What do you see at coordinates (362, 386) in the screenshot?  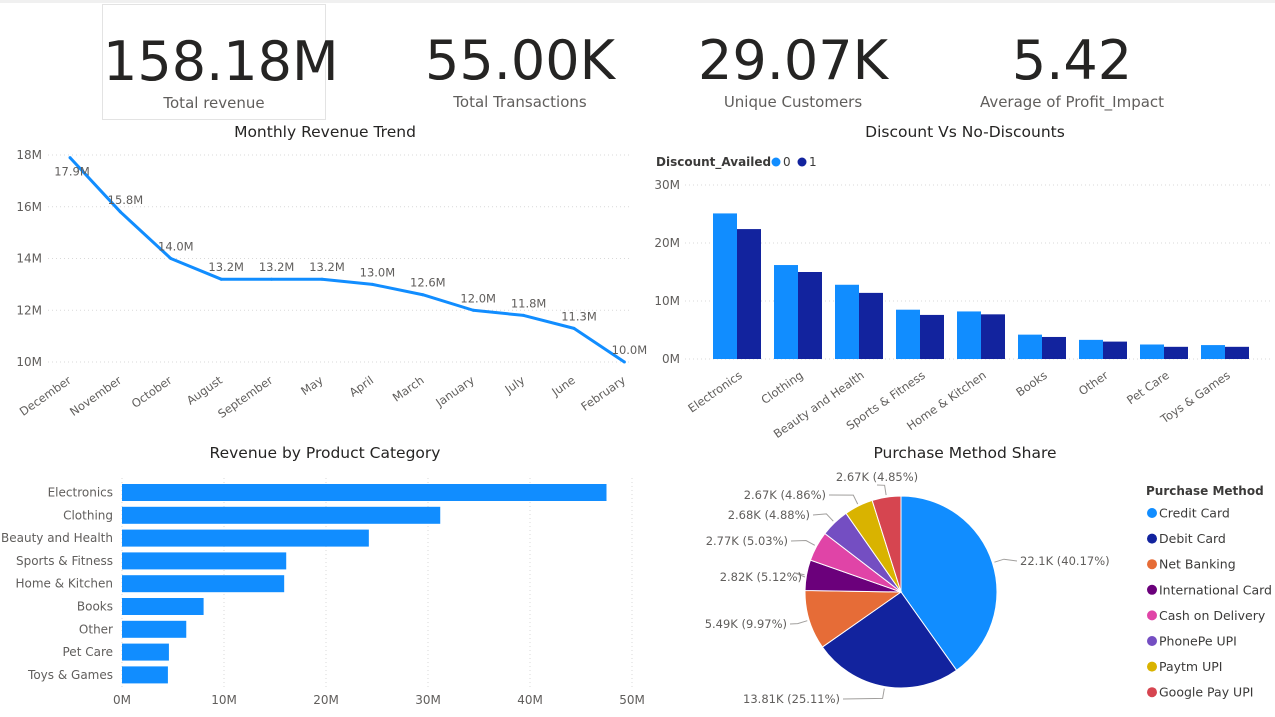 I see `x-tick-label: April` at bounding box center [362, 386].